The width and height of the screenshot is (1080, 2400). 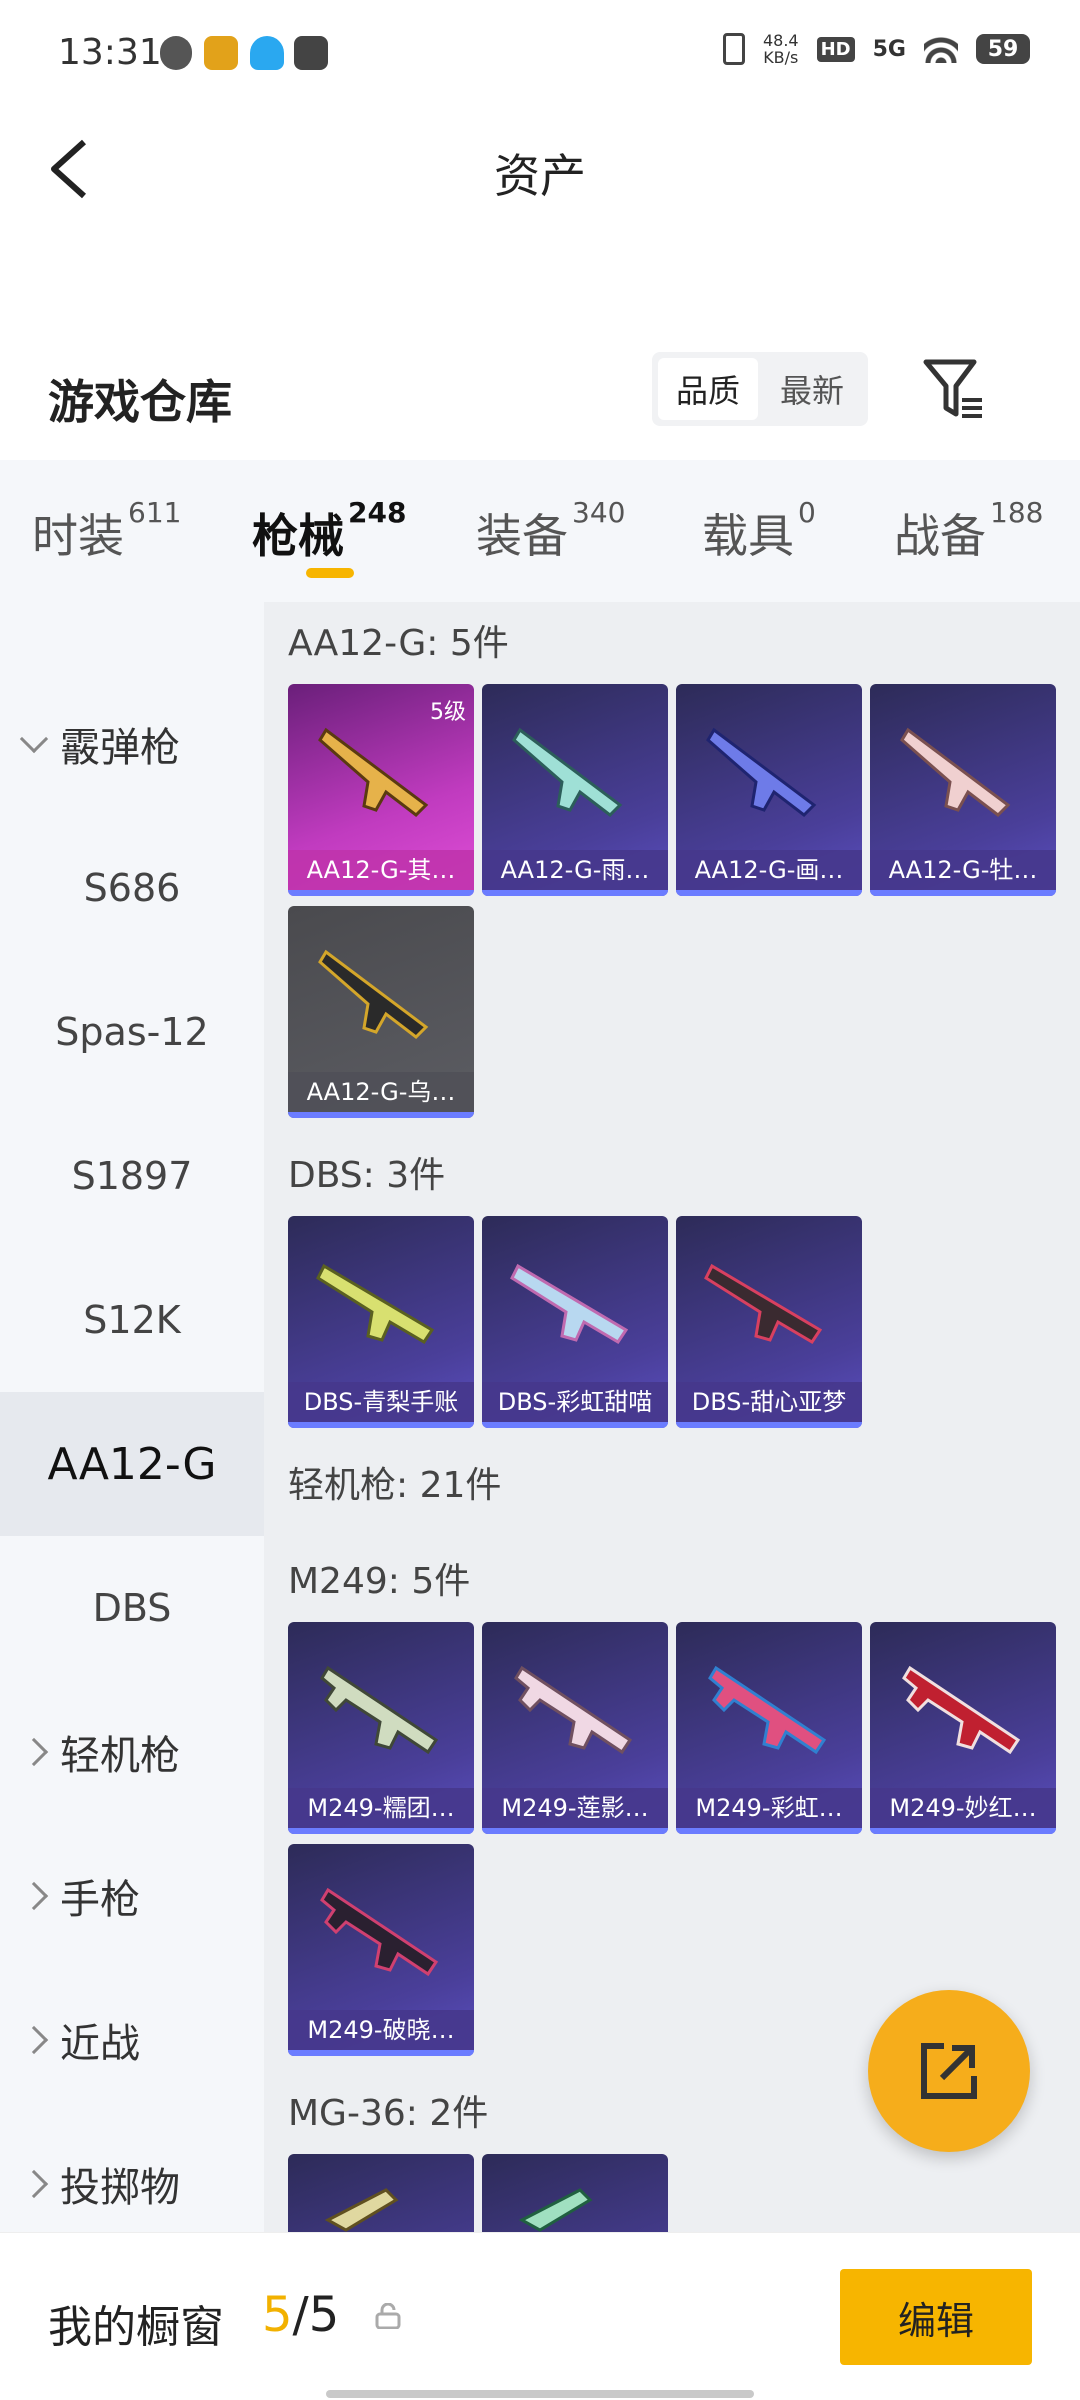 What do you see at coordinates (1003, 49) in the screenshot?
I see `battery-icon: 59` at bounding box center [1003, 49].